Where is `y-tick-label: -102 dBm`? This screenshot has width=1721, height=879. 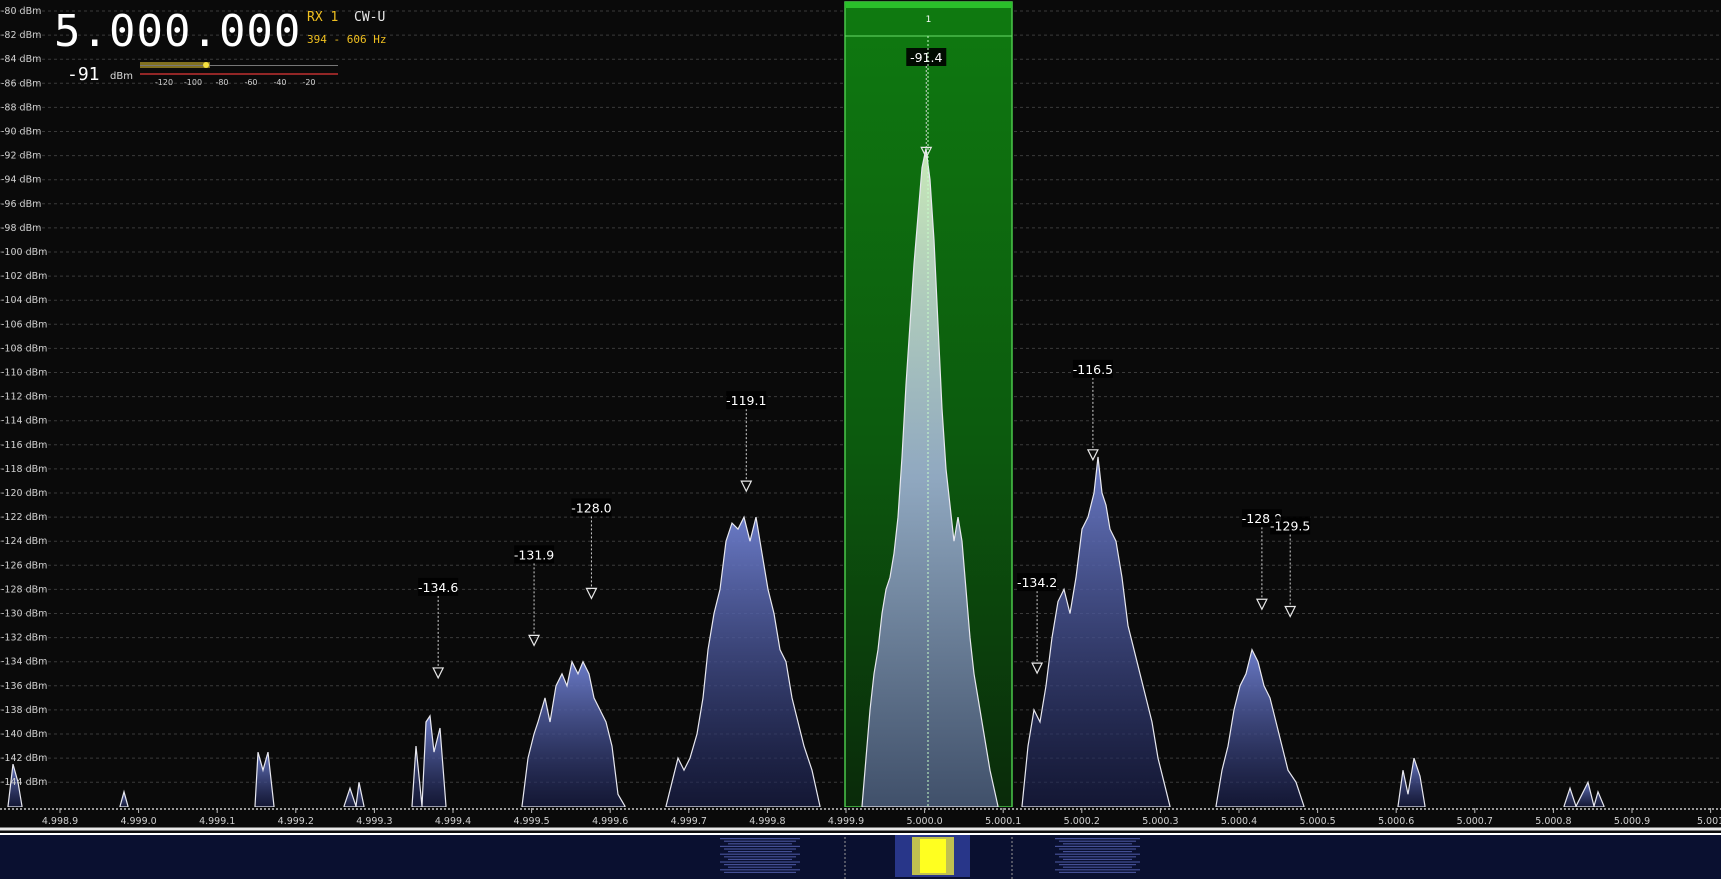 y-tick-label: -102 dBm is located at coordinates (24, 276).